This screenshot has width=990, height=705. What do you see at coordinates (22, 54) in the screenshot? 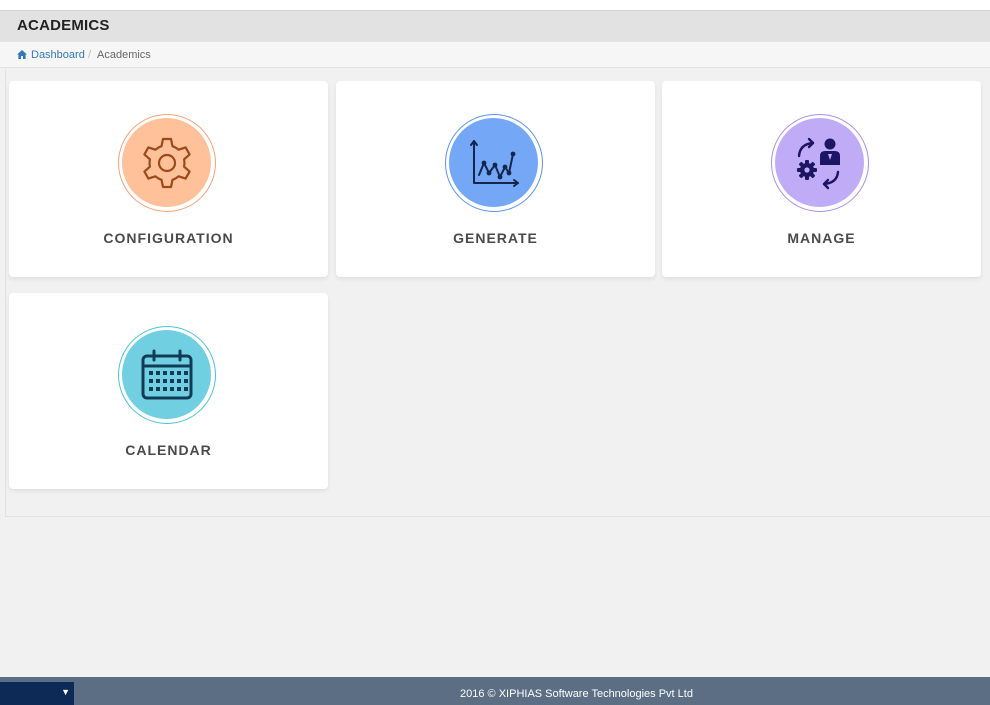
I see `home-icon` at bounding box center [22, 54].